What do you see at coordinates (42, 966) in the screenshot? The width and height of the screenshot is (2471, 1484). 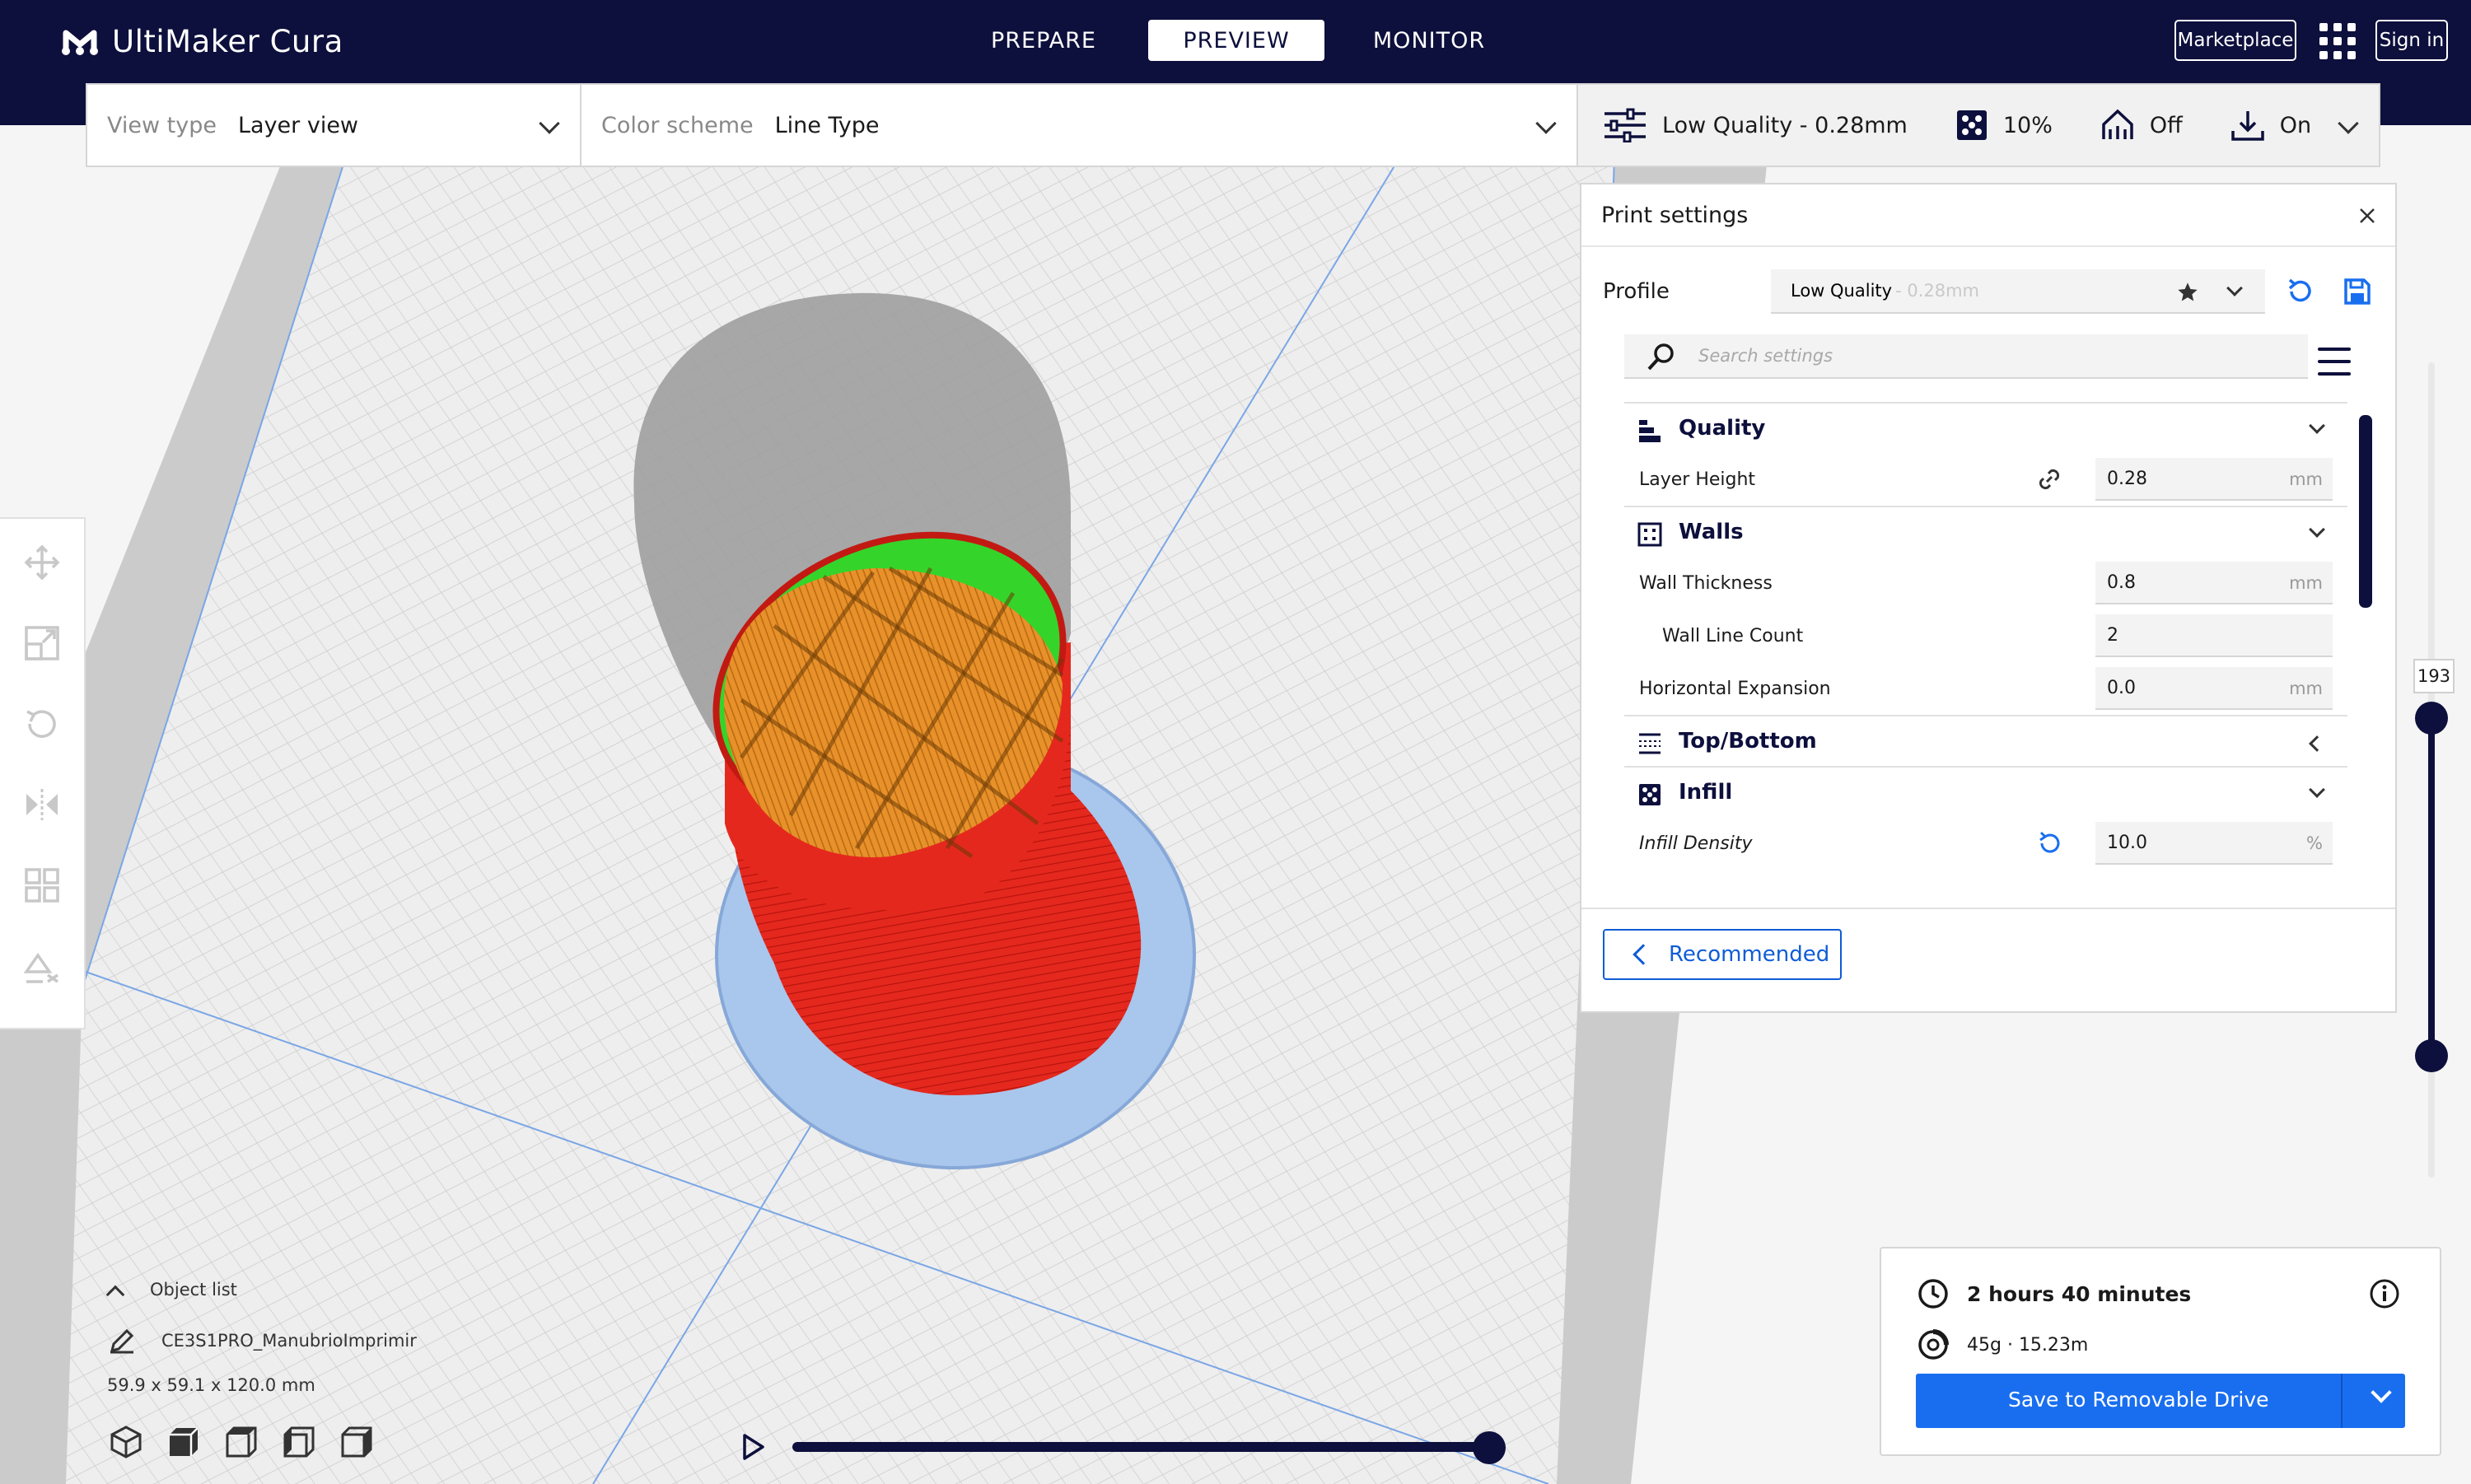 I see `support-blocker-icon` at bounding box center [42, 966].